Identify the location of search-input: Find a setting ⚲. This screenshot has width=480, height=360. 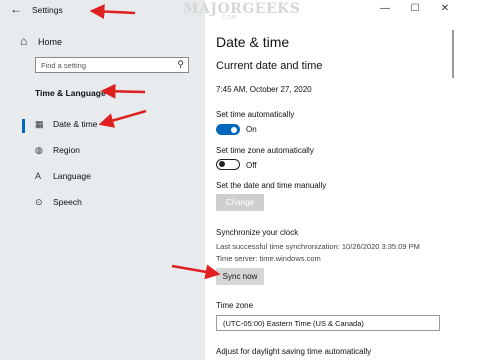
(112, 65).